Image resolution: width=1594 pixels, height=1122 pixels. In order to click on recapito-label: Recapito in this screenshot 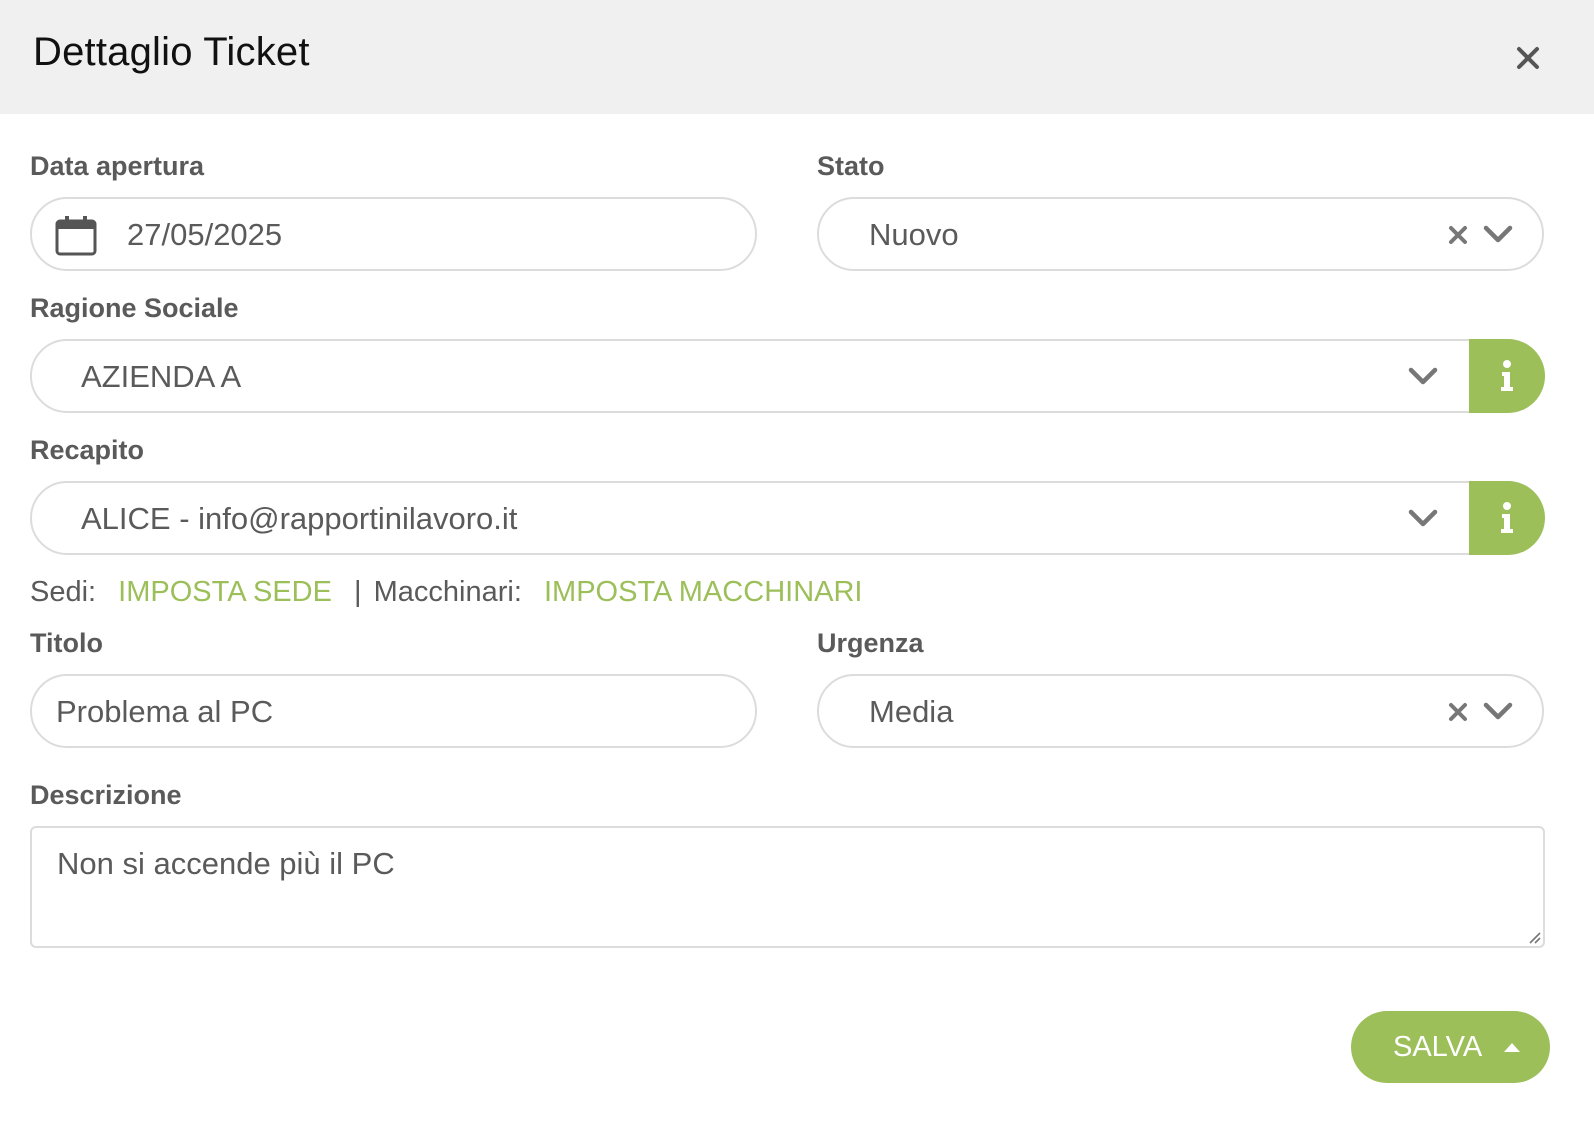, I will do `click(87, 450)`.